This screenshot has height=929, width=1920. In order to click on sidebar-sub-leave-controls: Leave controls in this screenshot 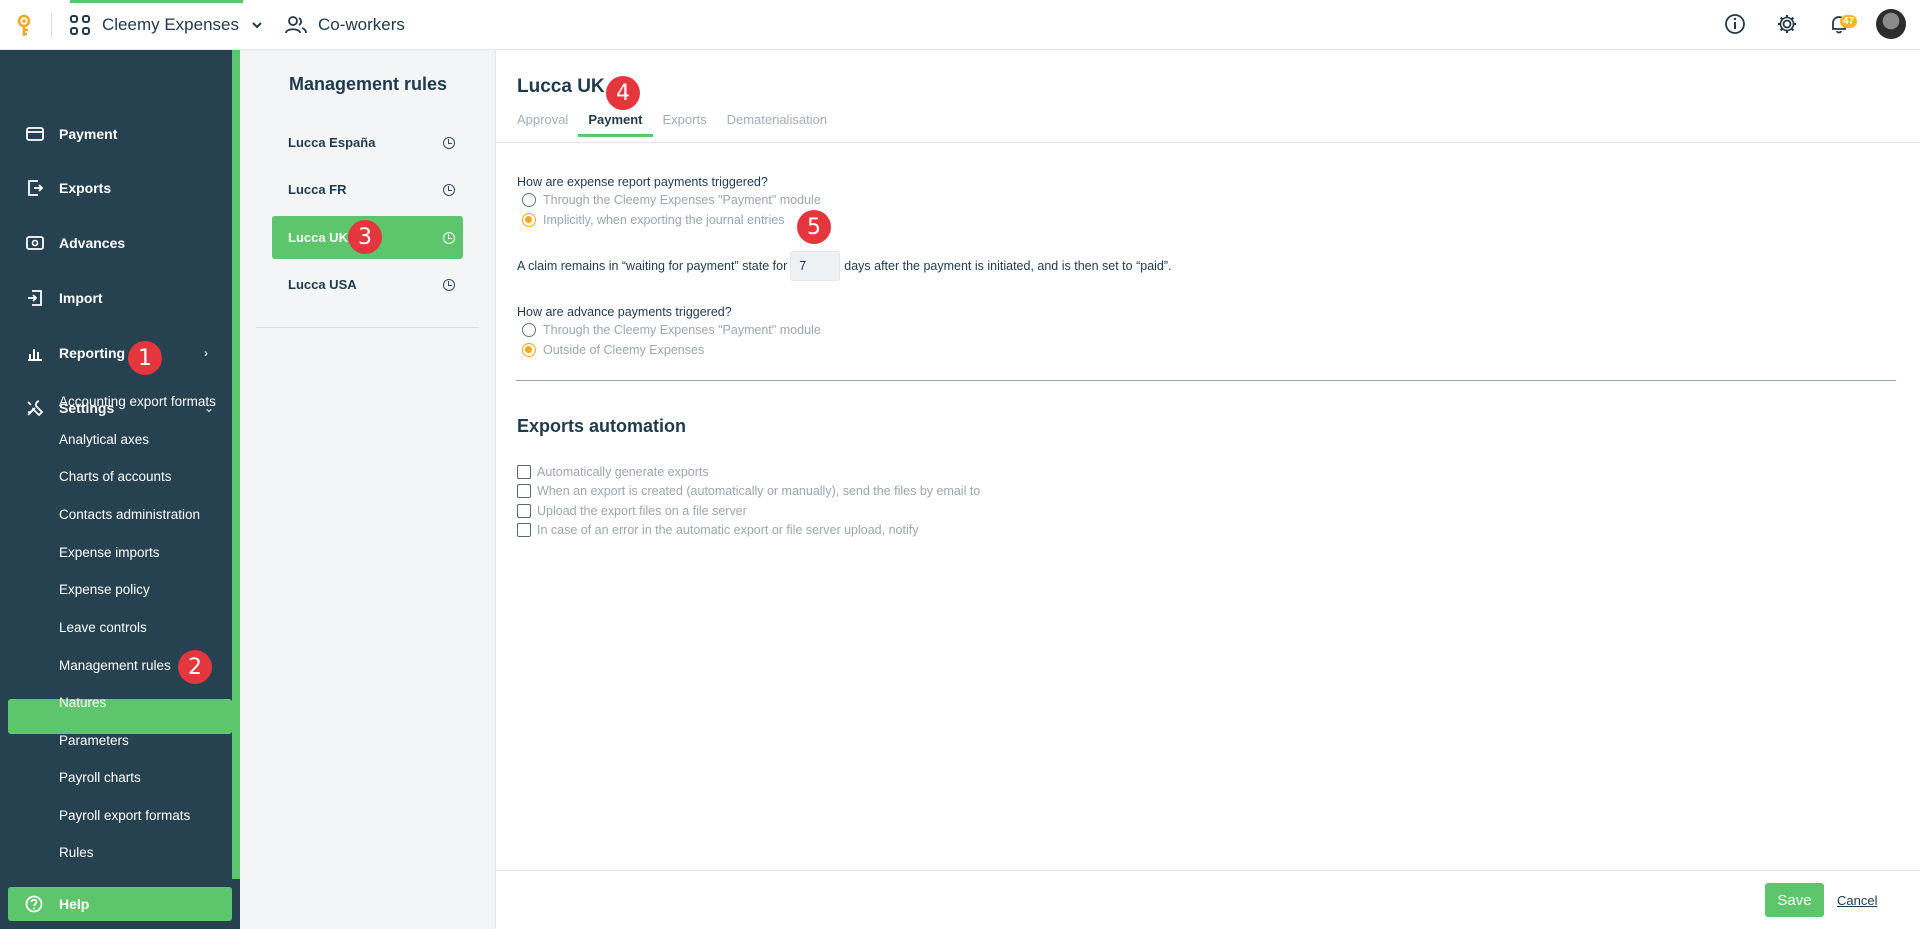, I will do `click(103, 627)`.